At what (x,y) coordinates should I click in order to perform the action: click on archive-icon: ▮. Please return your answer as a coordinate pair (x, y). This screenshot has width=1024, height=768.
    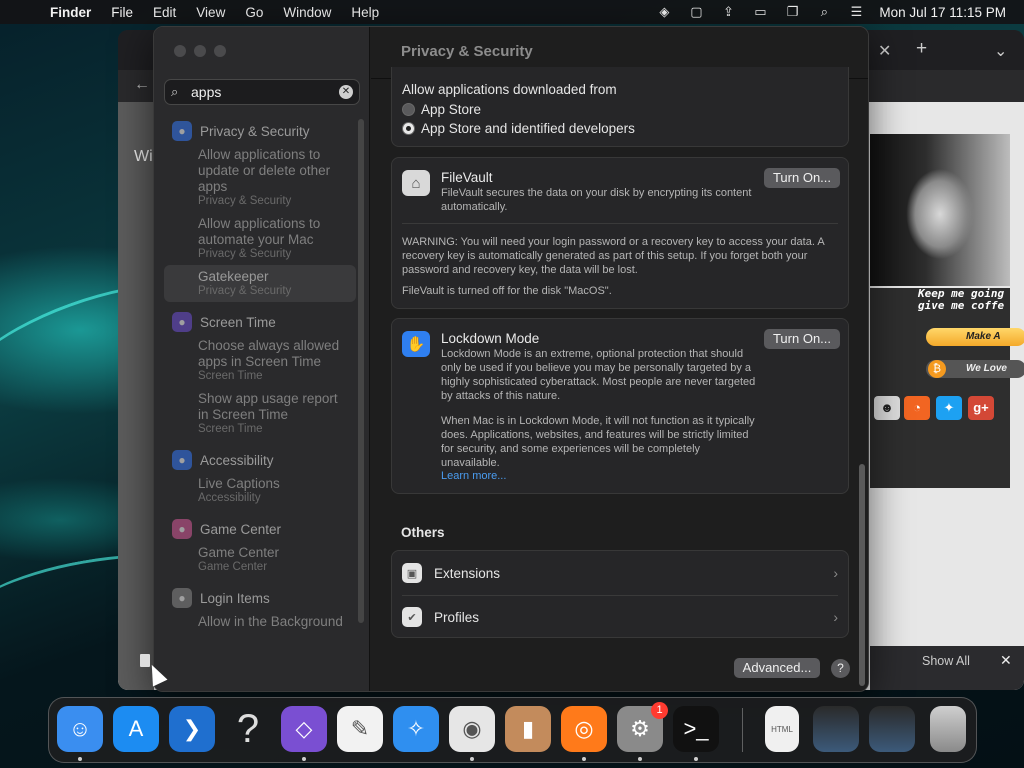
    Looking at the image, I should click on (528, 729).